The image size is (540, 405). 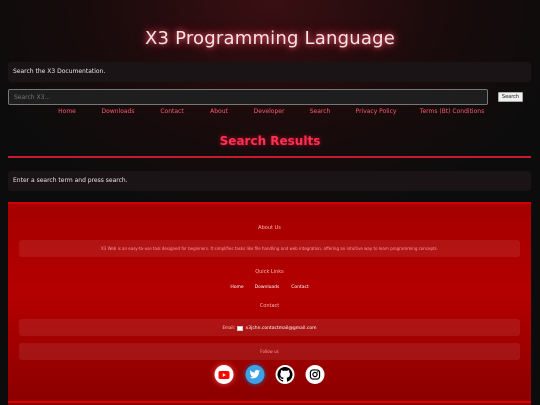 I want to click on quick-links-heading: Quick Links, so click(x=269, y=272).